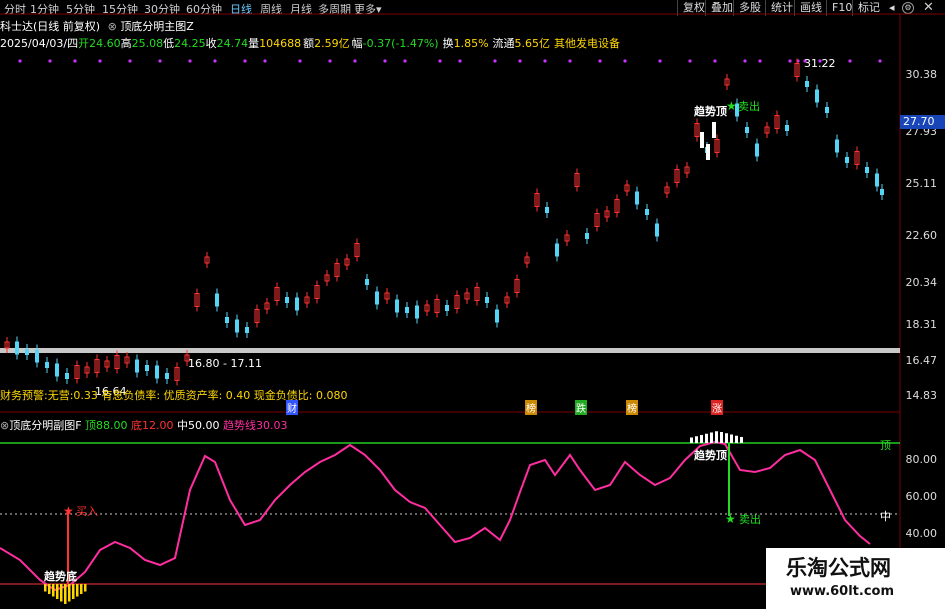 Image resolution: width=945 pixels, height=609 pixels. I want to click on sell-star-icon: ★, so click(731, 106).